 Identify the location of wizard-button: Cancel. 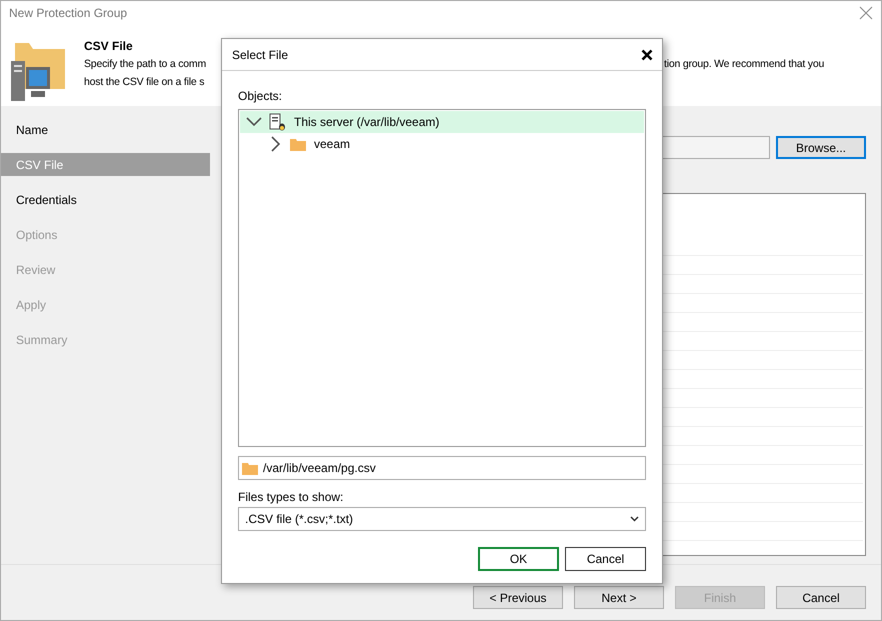
(821, 597).